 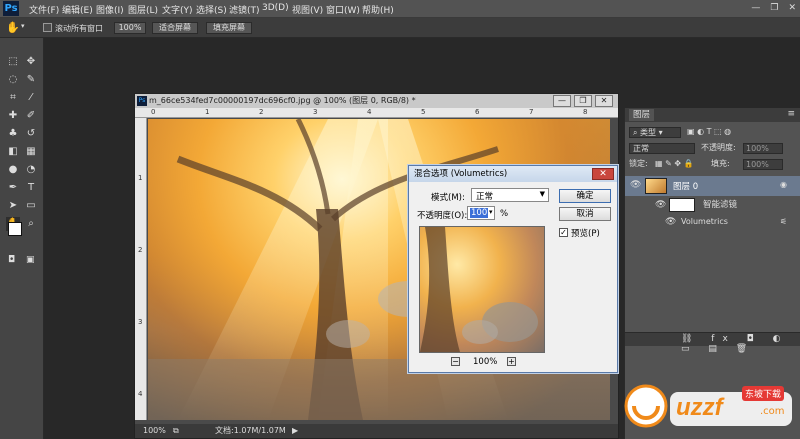 I want to click on zoom-in-button: +, so click(x=511, y=361).